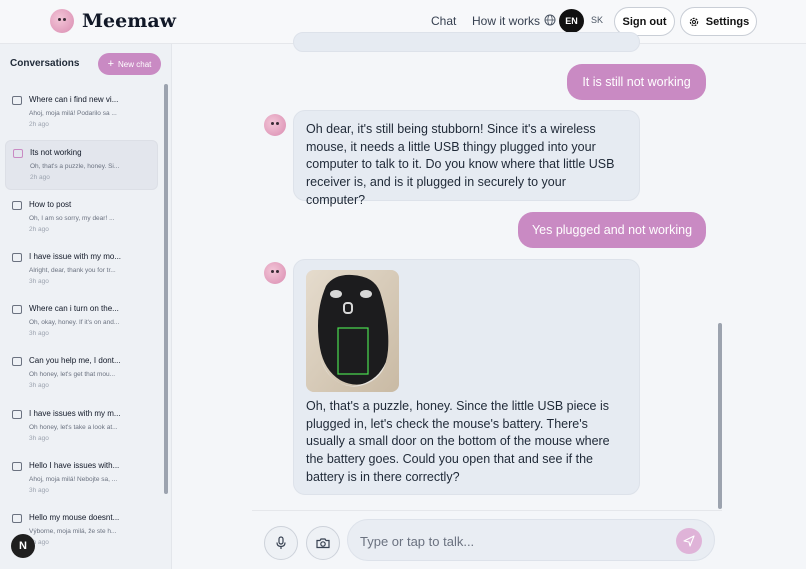  What do you see at coordinates (129, 21) in the screenshot?
I see `app-name: Meemaw` at bounding box center [129, 21].